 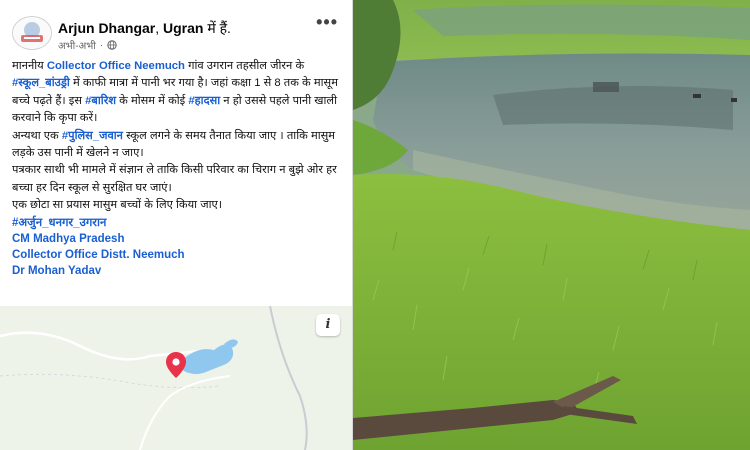 What do you see at coordinates (179, 239) in the screenshot?
I see `tag-cm-madhya-pradesh: CM Madhya Pradesh` at bounding box center [179, 239].